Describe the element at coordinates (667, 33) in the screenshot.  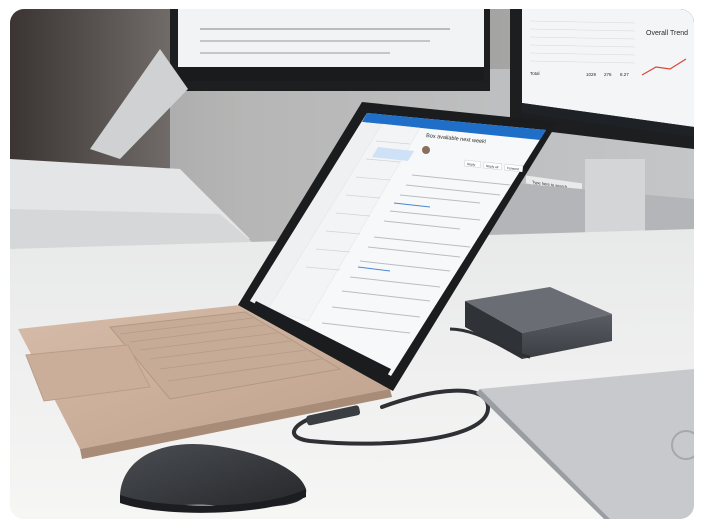
I see `monitor-chart-title: Overall Trend` at that location.